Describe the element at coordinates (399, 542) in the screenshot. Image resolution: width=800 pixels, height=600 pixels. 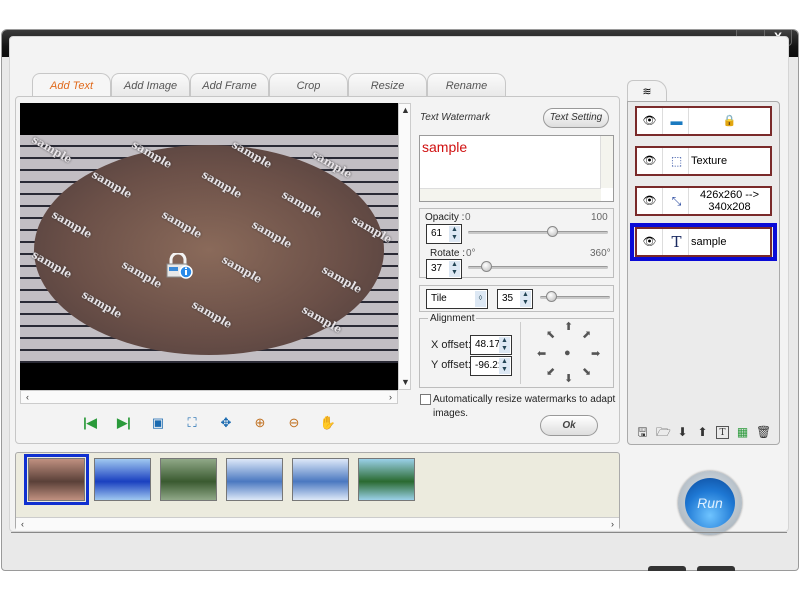
I see `status-bar` at that location.